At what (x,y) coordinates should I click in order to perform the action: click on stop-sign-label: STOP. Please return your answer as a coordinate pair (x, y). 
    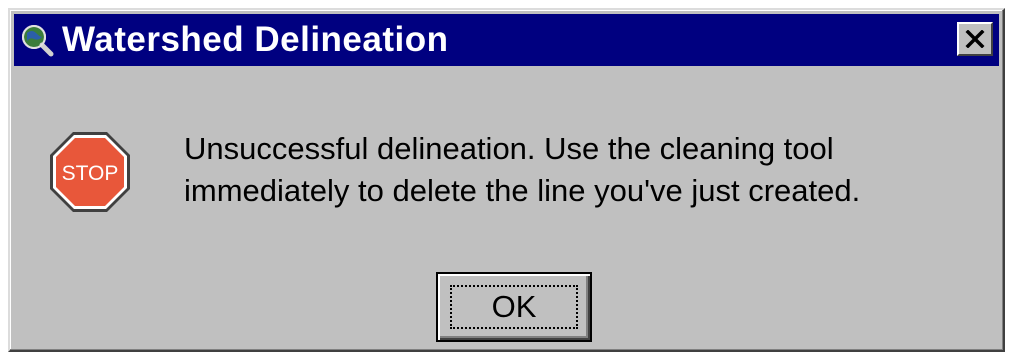
    Looking at the image, I should click on (90, 173).